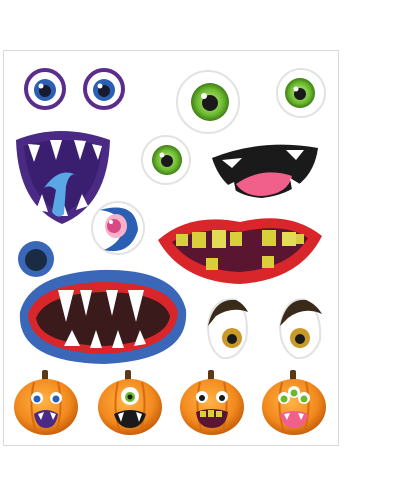 This screenshot has width=412, height=500. I want to click on sleepy-eye-left, so click(227, 329).